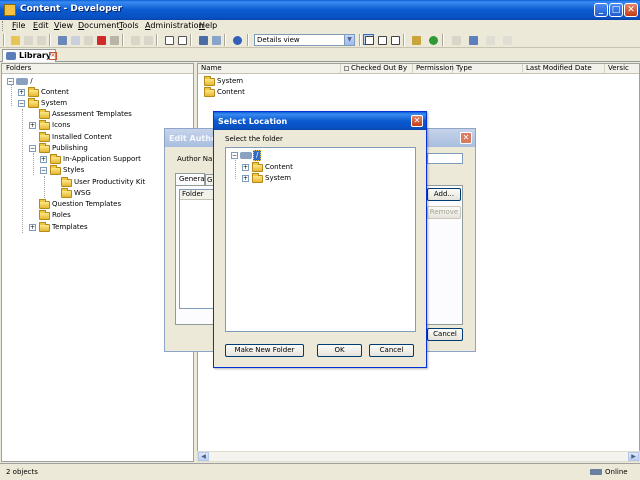 Image resolution: width=640 pixels, height=480 pixels. I want to click on scroll-right-icon: ▶, so click(633, 456).